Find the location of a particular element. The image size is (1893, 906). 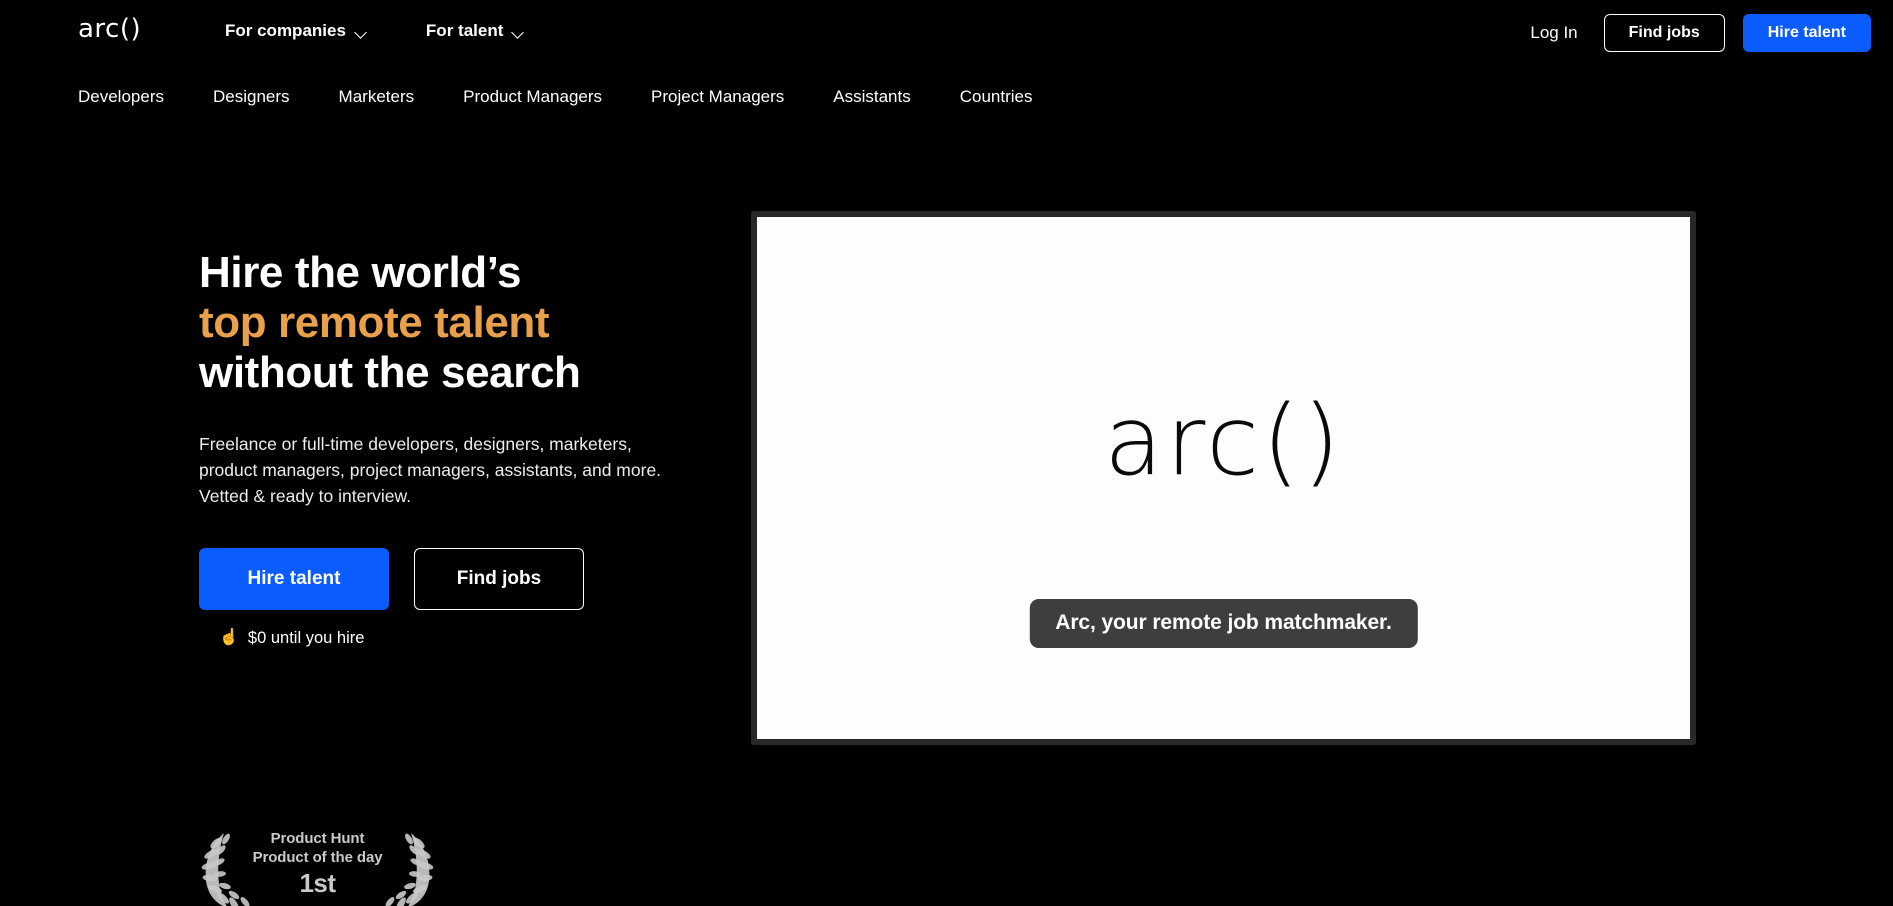

sub-nav-item-developers: Developers is located at coordinates (121, 96).